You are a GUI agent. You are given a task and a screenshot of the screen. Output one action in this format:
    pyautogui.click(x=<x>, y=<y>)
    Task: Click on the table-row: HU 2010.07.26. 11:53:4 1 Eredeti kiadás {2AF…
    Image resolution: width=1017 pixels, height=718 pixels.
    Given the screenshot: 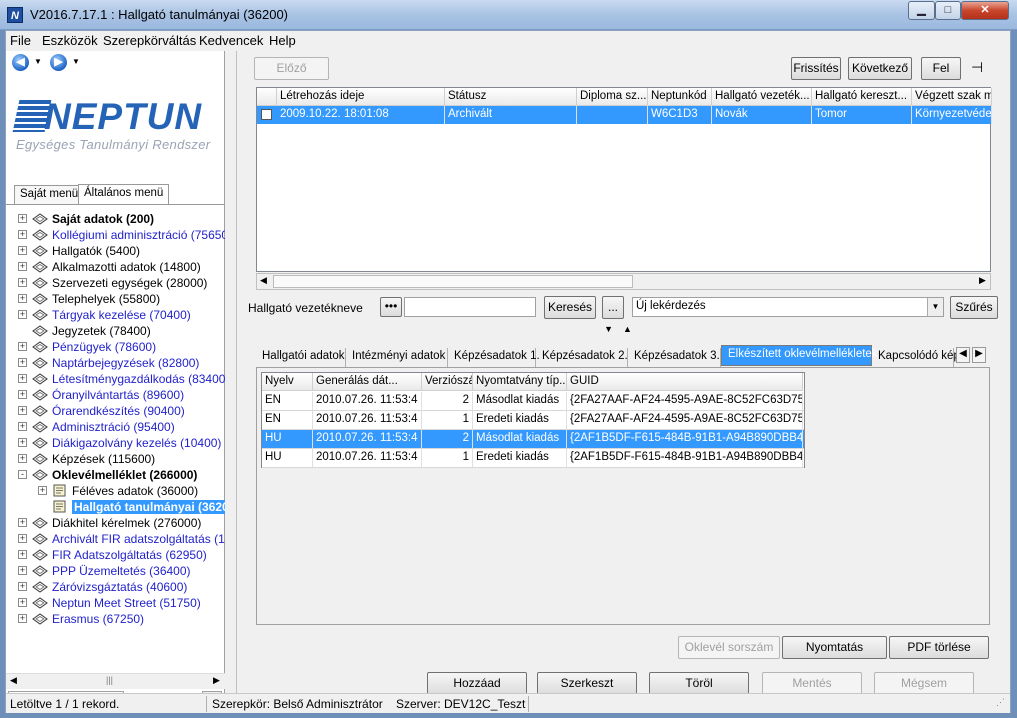 What is the action you would take?
    pyautogui.click(x=533, y=458)
    